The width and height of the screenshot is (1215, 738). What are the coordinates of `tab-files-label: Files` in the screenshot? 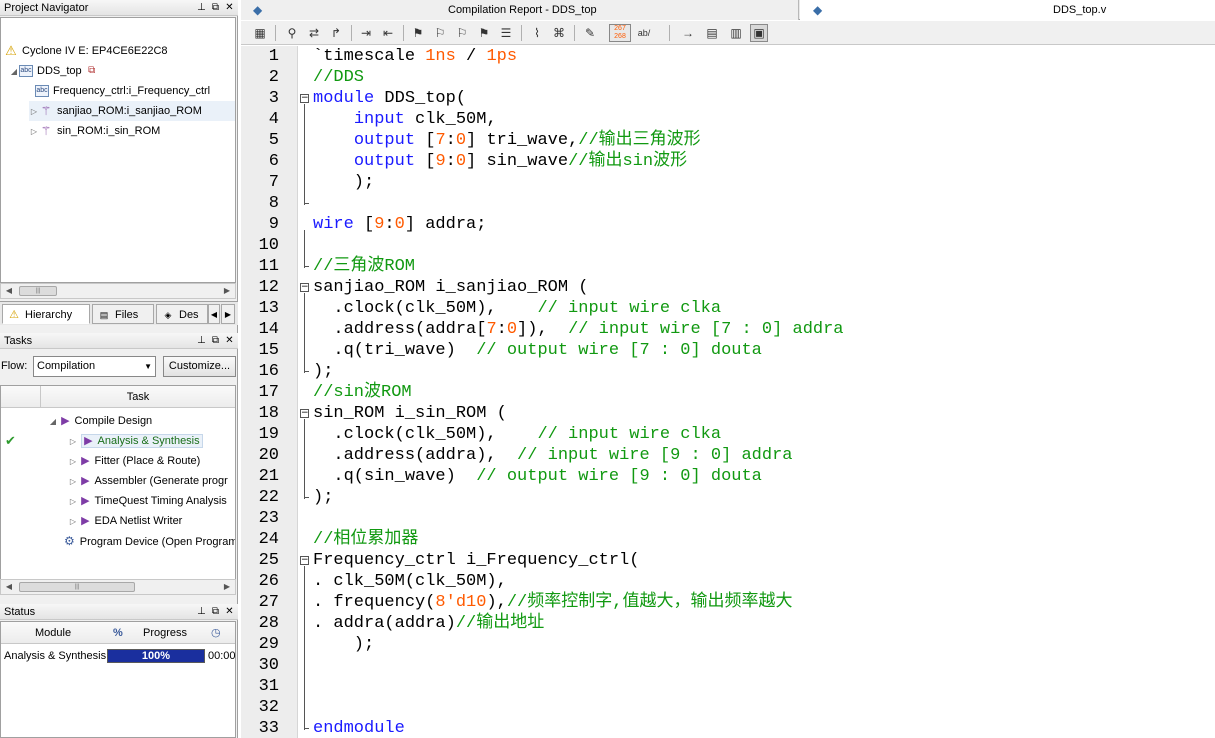 It's located at (127, 315).